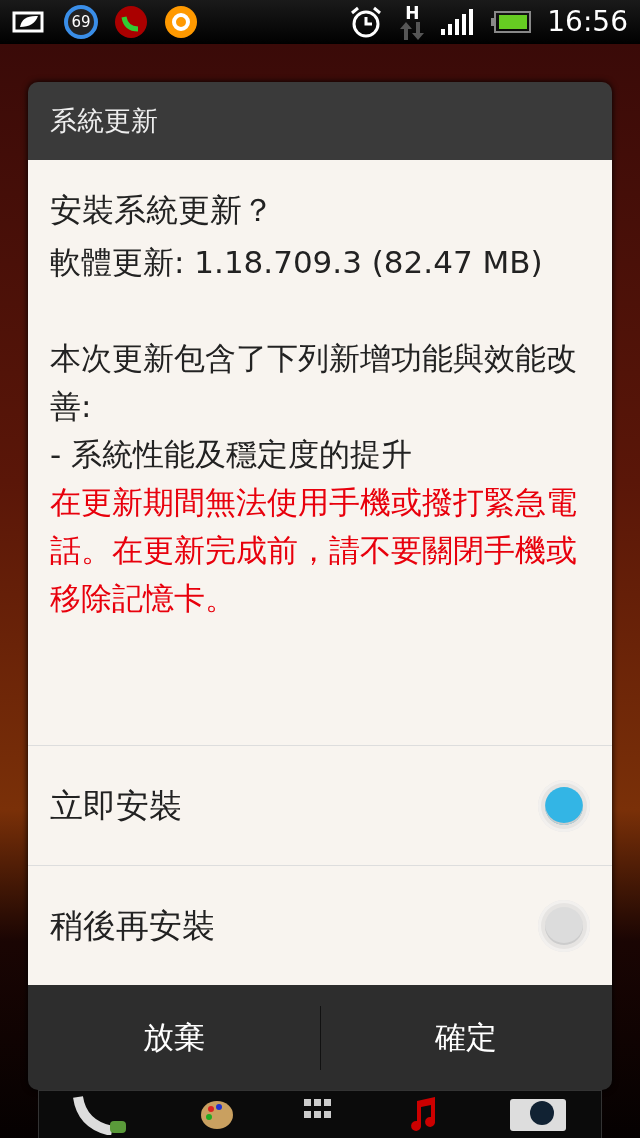 This screenshot has height=1138, width=640. I want to click on phone-call-icon, so click(131, 22).